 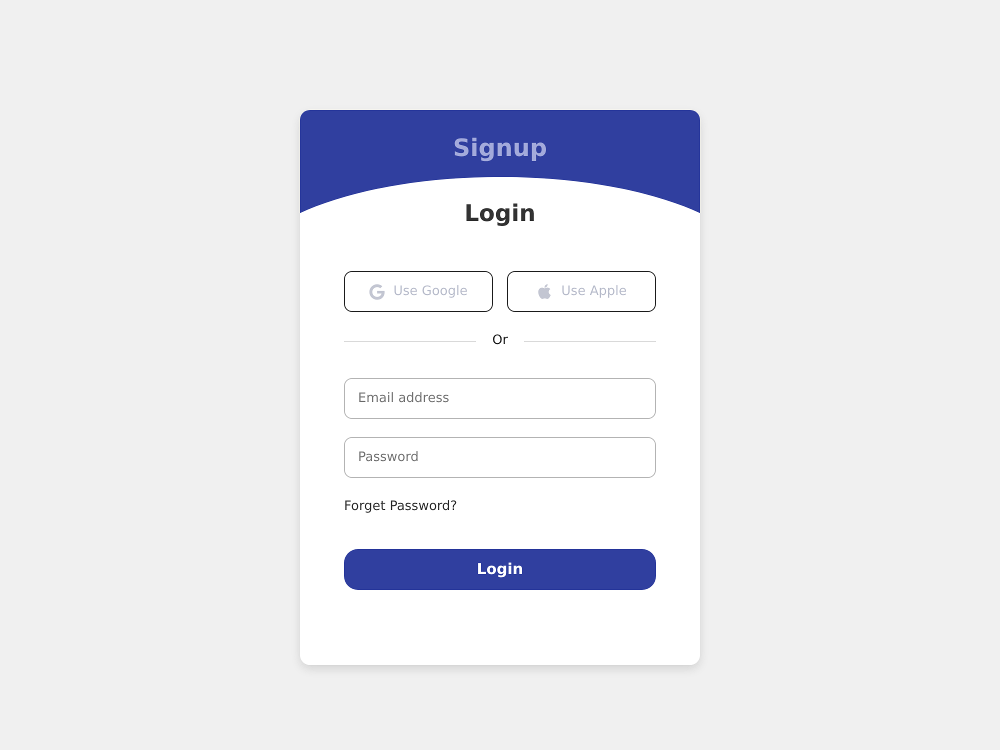 What do you see at coordinates (401, 507) in the screenshot?
I see `forgot-password-link: Forget Password?` at bounding box center [401, 507].